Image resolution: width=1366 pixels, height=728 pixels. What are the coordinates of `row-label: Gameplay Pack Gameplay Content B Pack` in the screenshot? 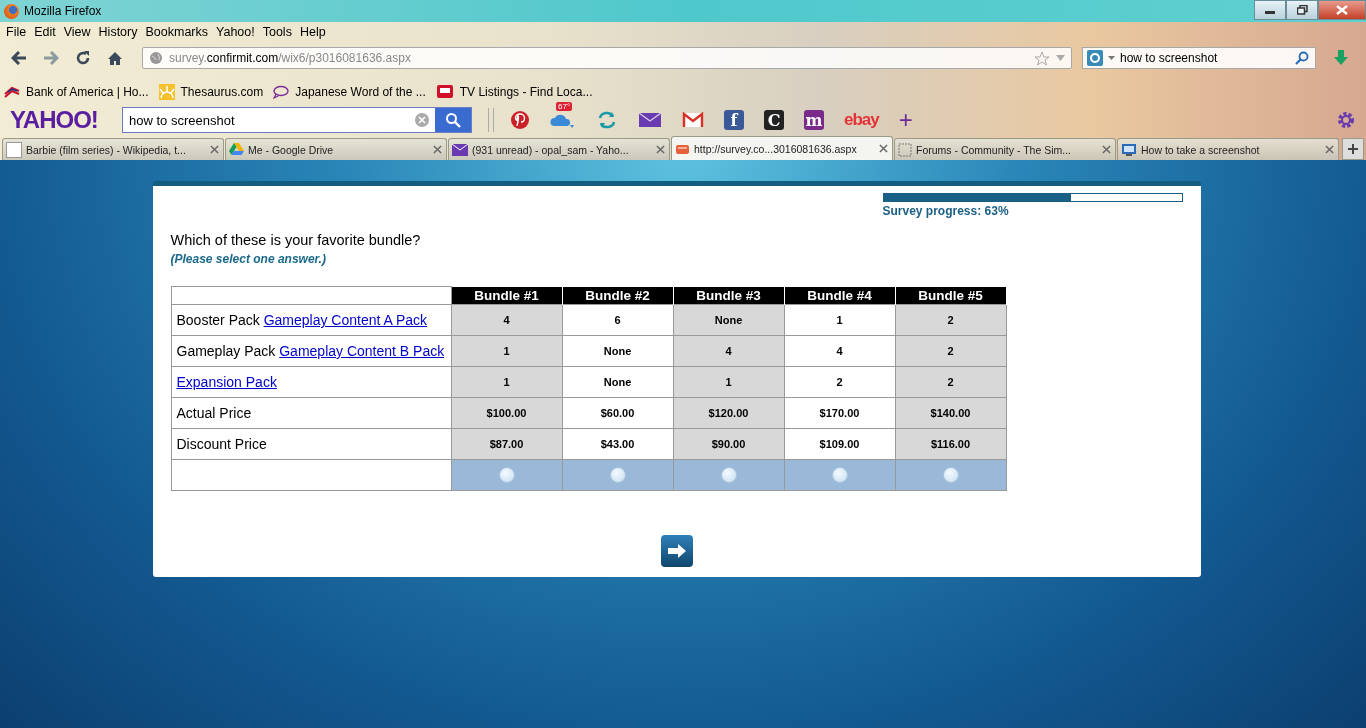 It's located at (311, 351).